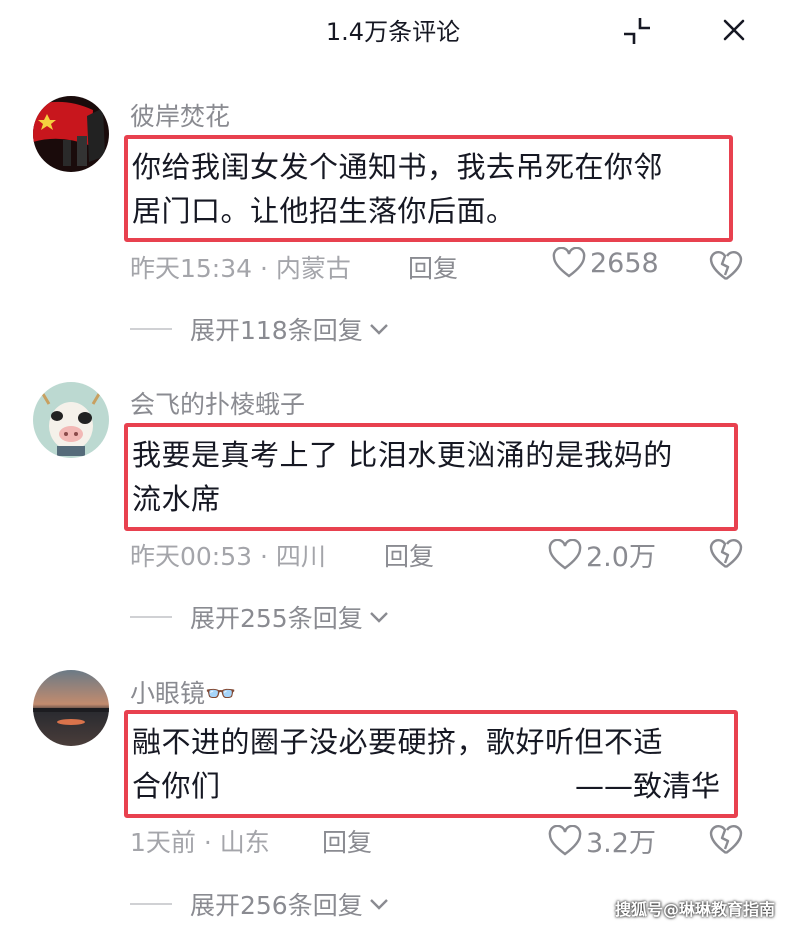  Describe the element at coordinates (183, 692) in the screenshot. I see `comment-username: 小眼镜👓` at that location.